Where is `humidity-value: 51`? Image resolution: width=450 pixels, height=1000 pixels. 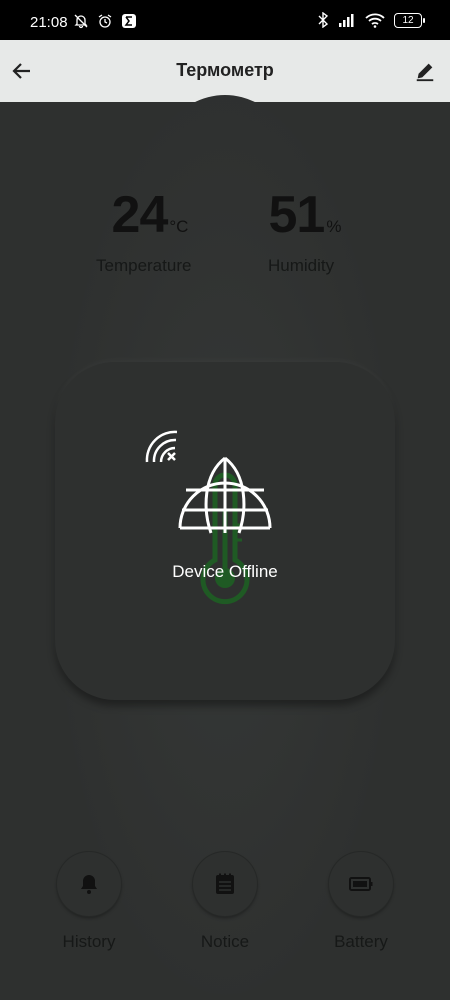
humidity-value: 51 is located at coordinates (297, 215).